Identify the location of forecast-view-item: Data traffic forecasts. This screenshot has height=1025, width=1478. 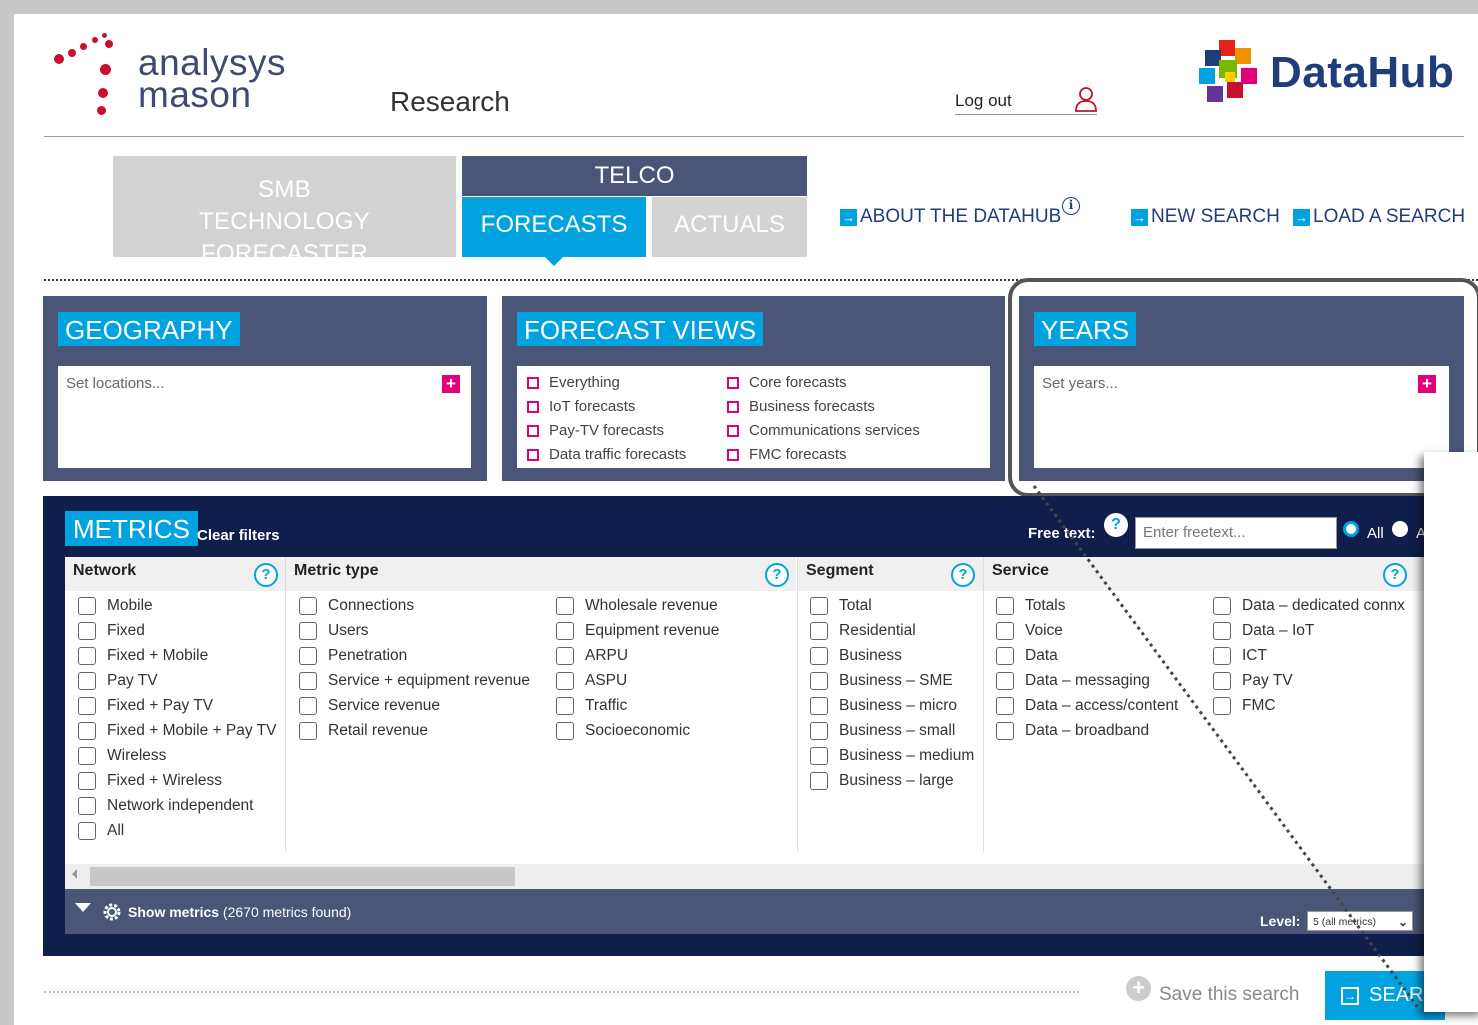
(606, 454).